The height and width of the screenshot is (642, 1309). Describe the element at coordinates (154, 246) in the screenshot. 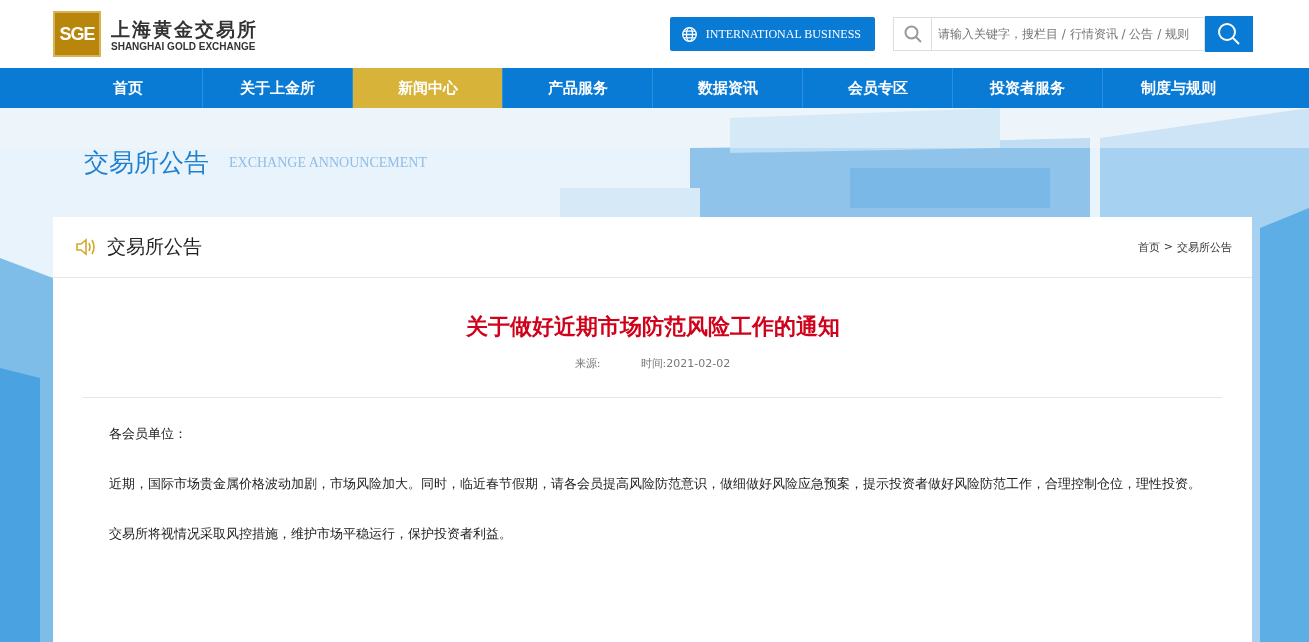

I see `section-title: 交易所公告` at that location.